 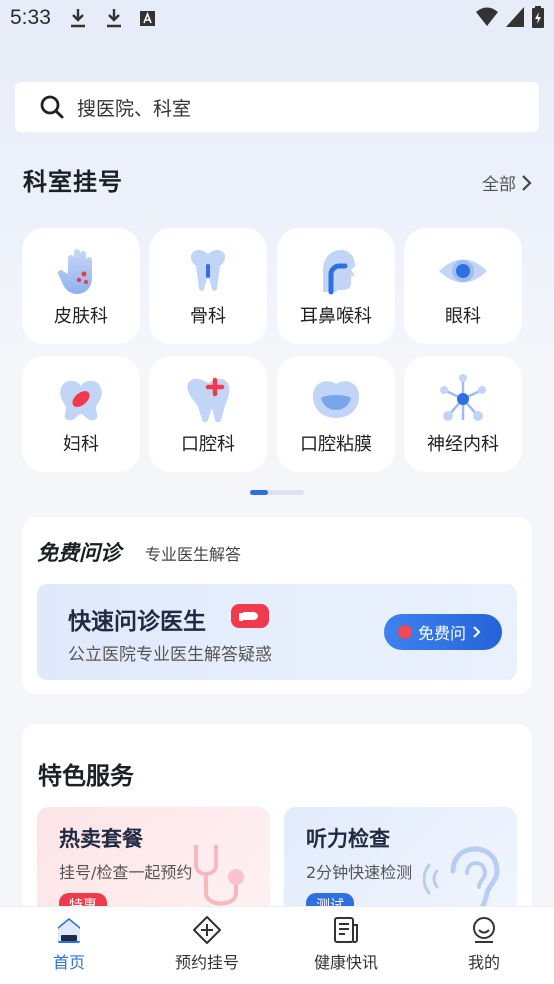 I want to click on gynecology-icon, so click(x=81, y=400).